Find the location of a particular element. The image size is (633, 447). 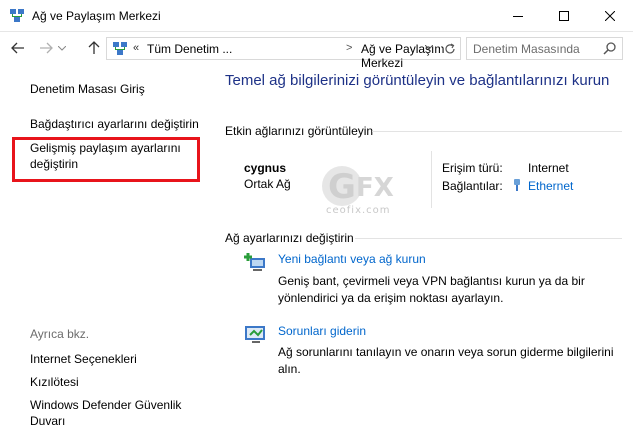

window-title: Ağ ve Paylaşım Merkezi is located at coordinates (96, 16).